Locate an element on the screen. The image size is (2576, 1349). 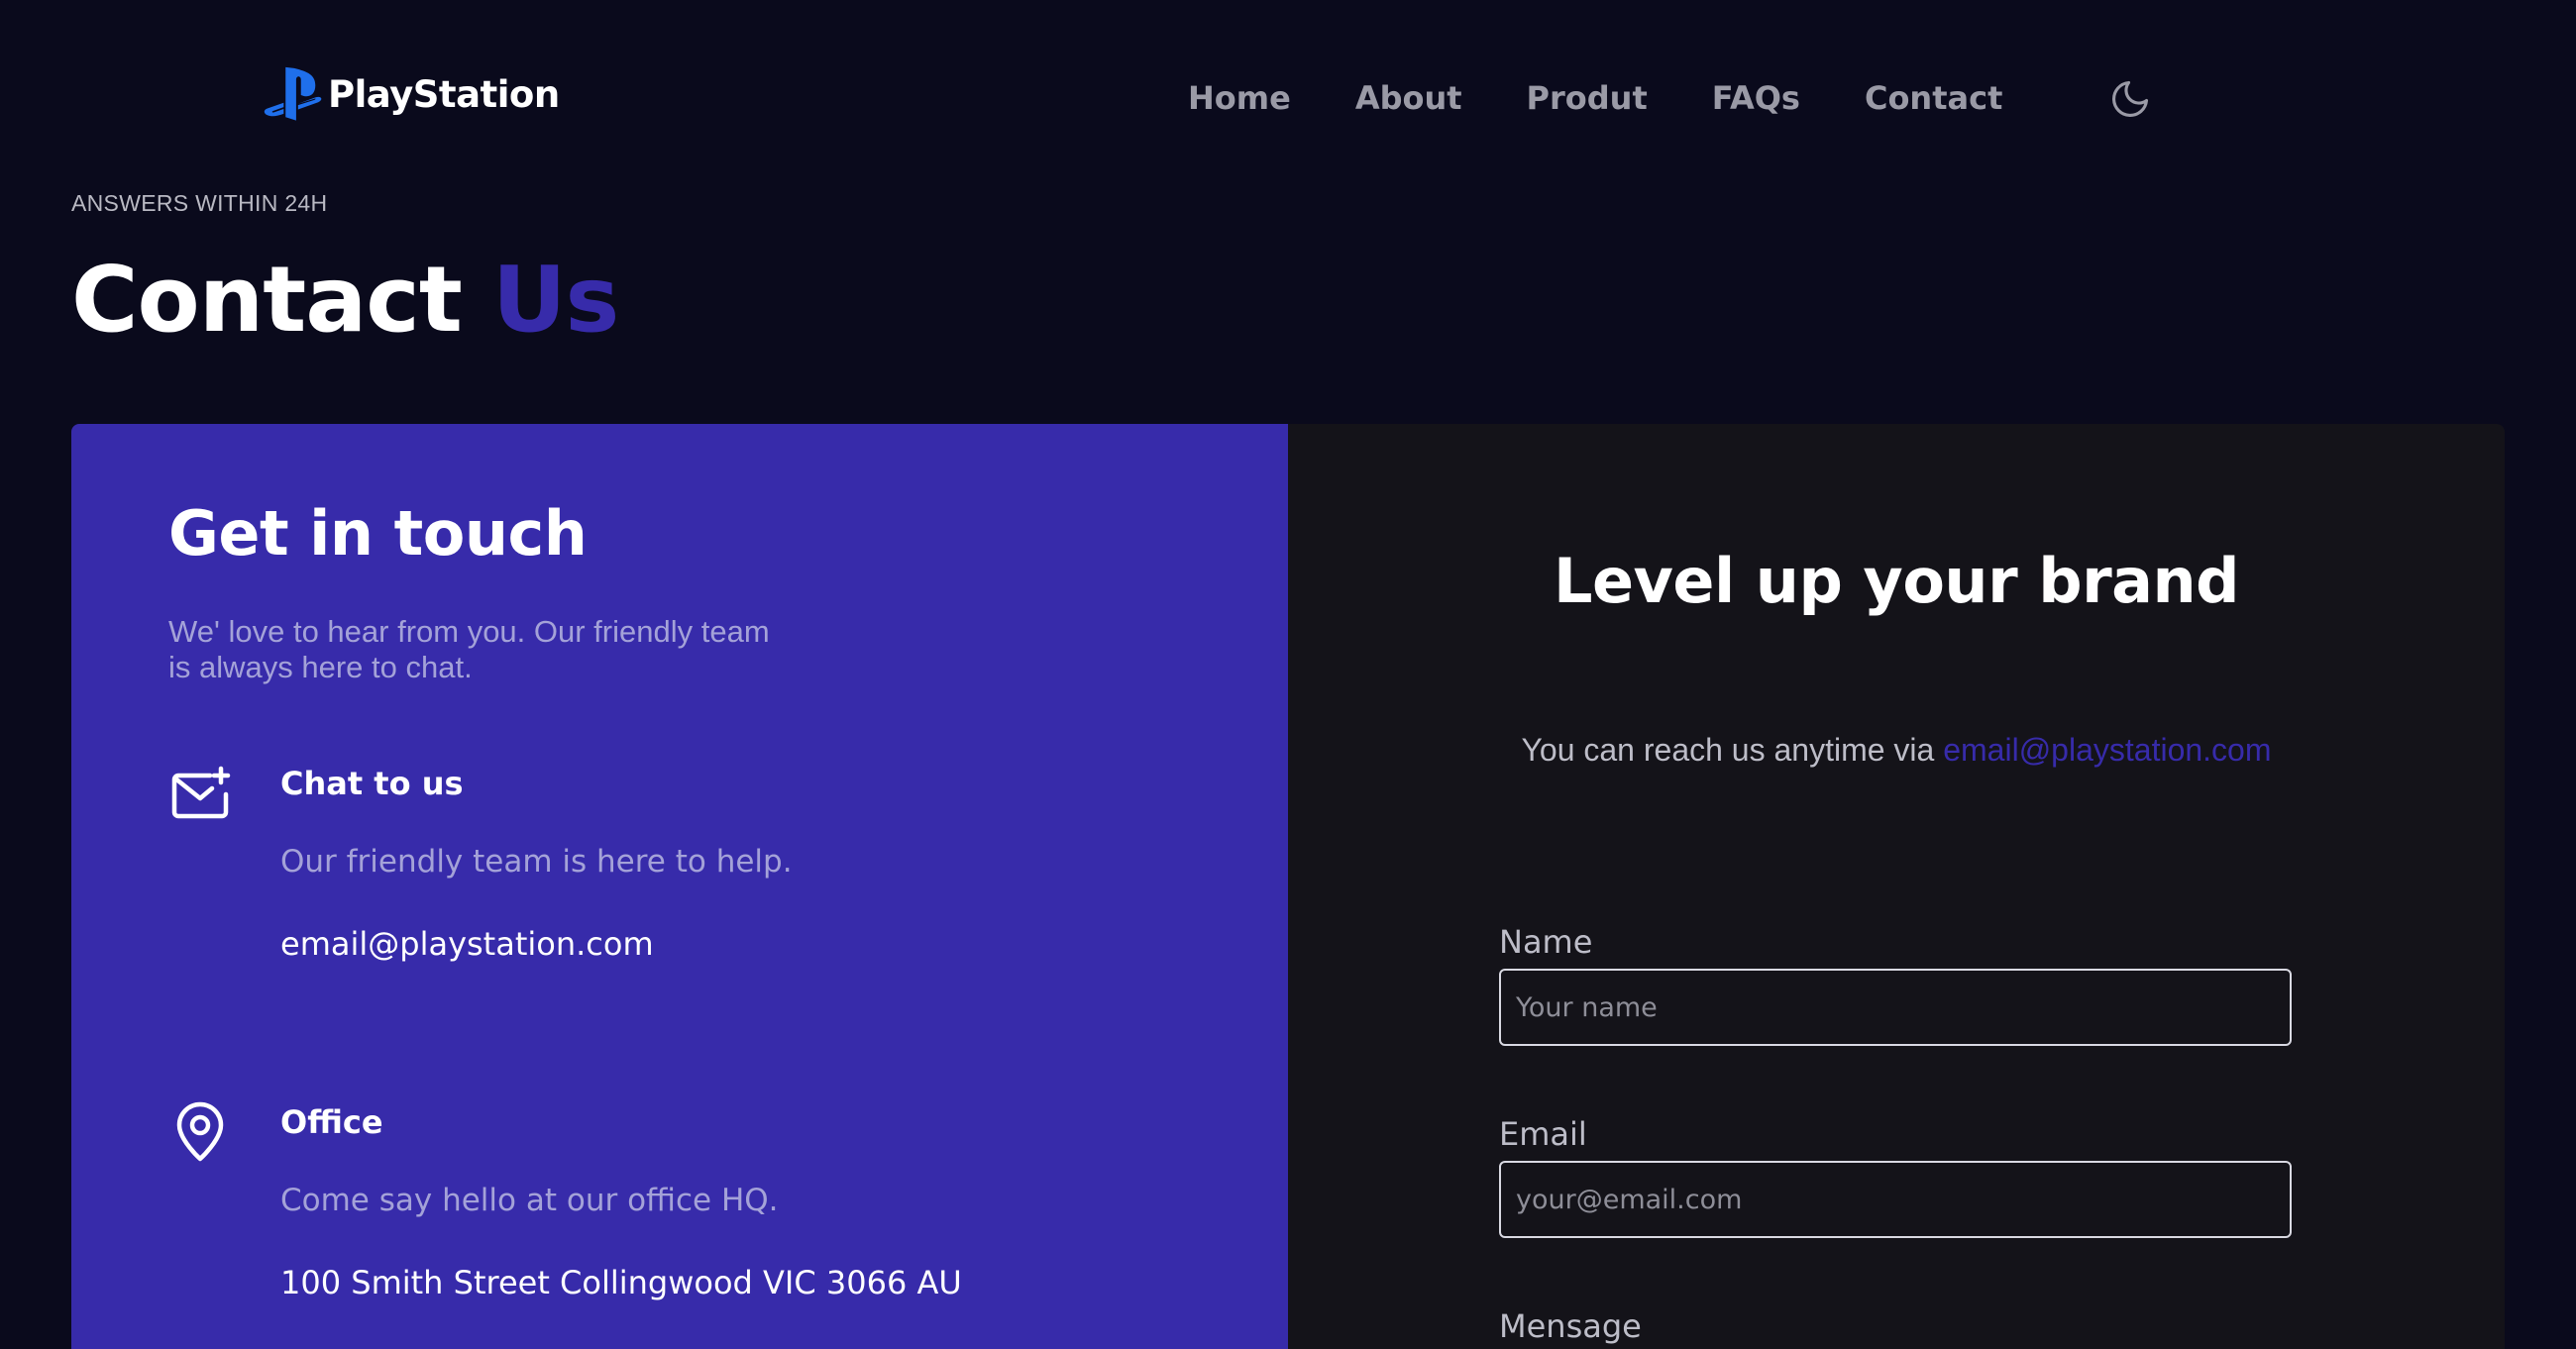
page-title-main: Contact is located at coordinates (267, 300).